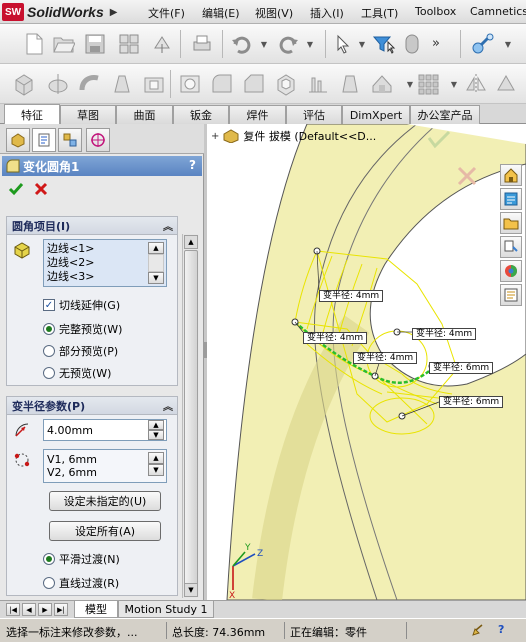 This screenshot has height=642, width=526. I want to click on menu-insert: 插入(I), so click(327, 13).